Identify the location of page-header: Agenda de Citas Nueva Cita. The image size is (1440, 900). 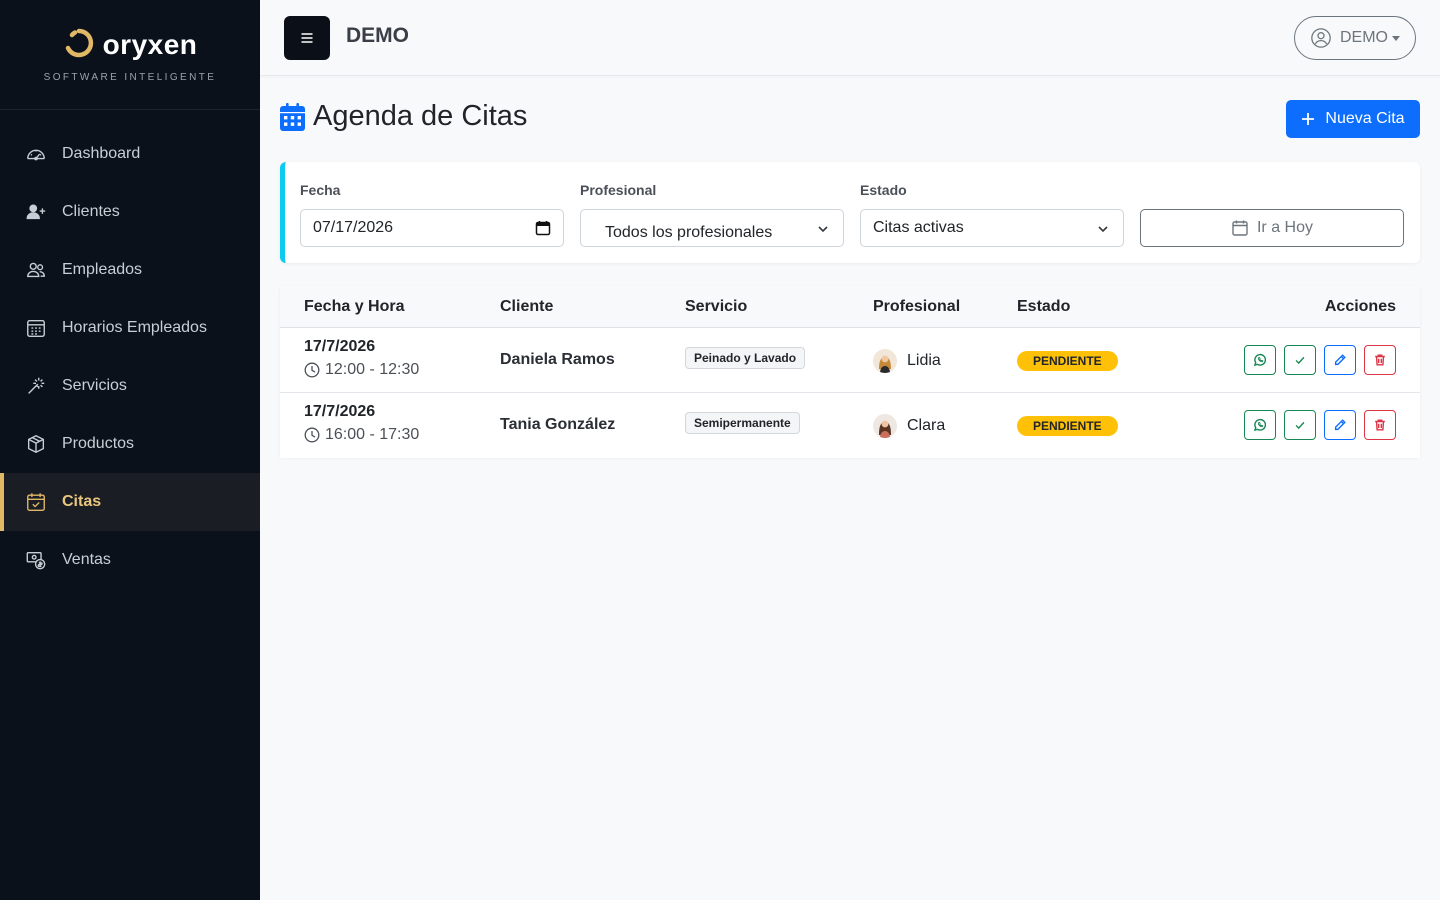
(850, 120).